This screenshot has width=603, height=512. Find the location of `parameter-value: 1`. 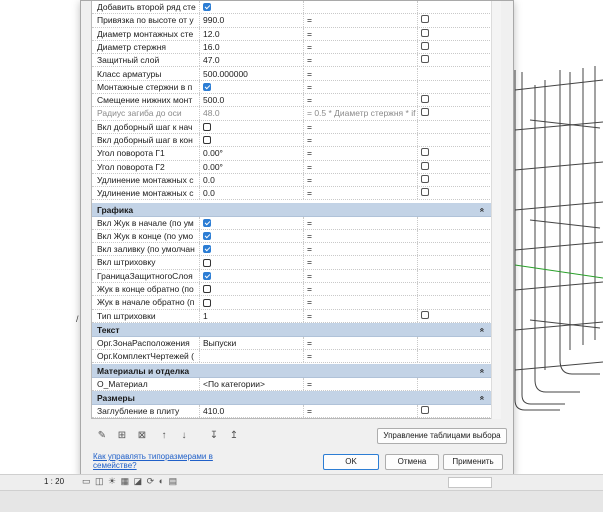

parameter-value: 1 is located at coordinates (252, 315).